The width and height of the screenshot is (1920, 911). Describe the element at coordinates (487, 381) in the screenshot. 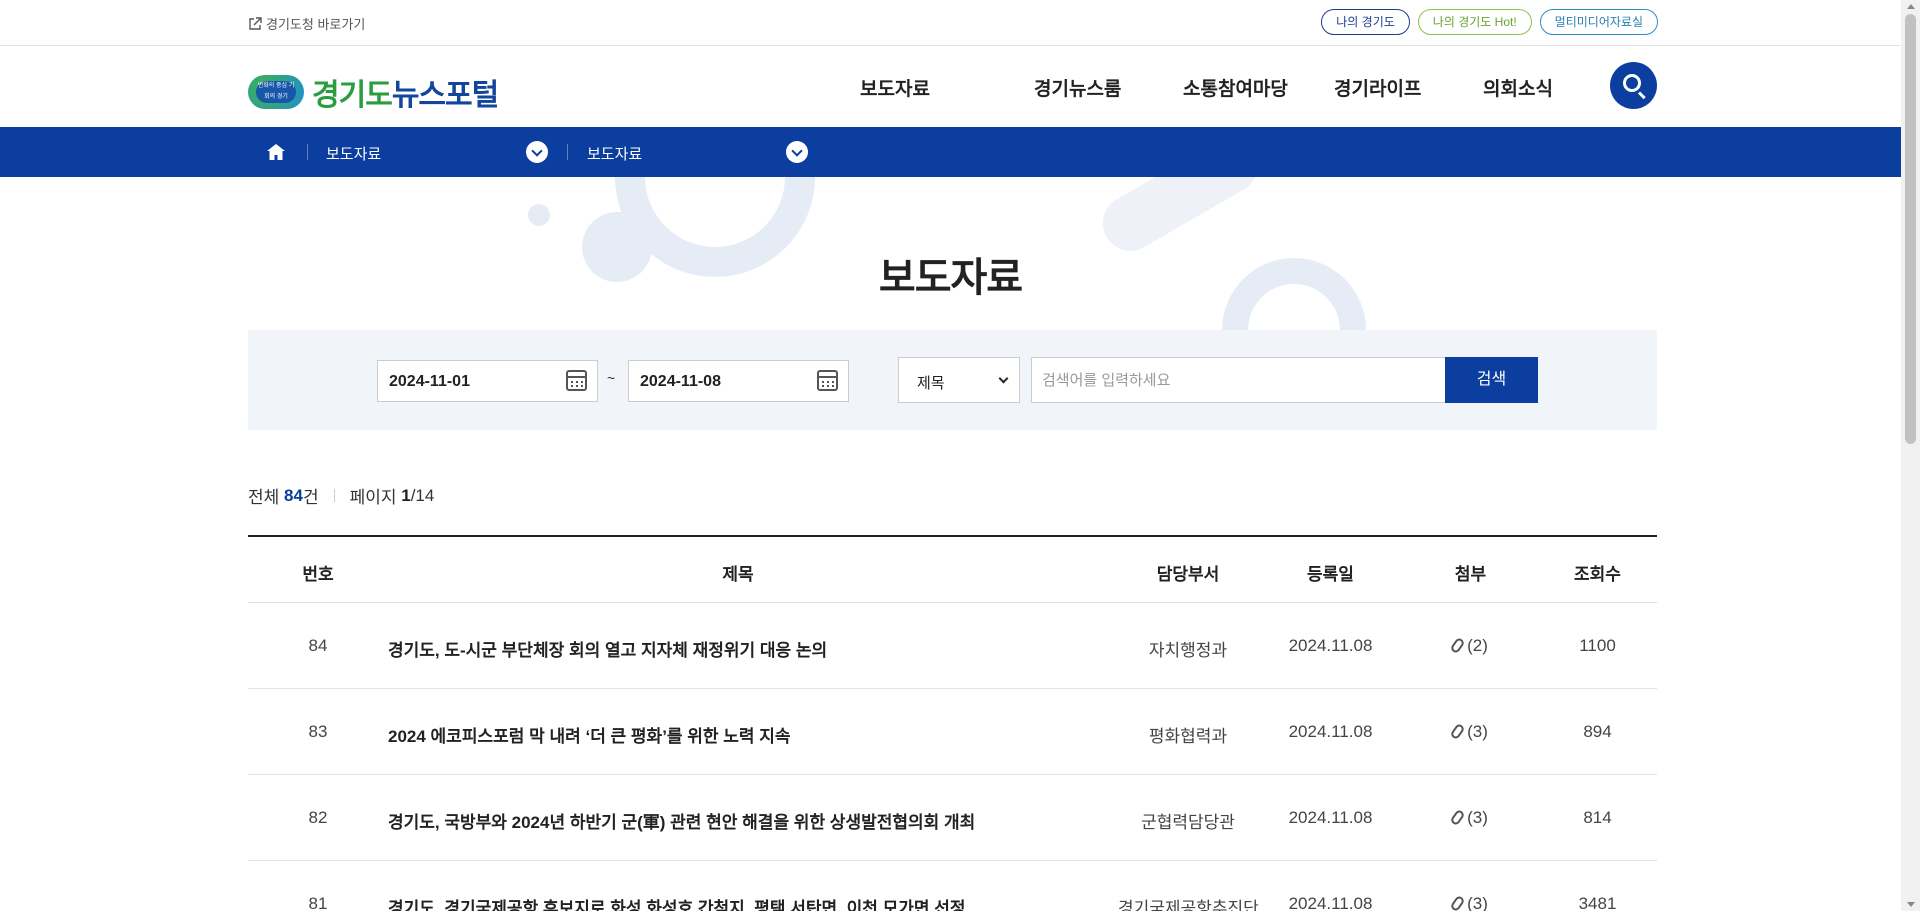

I see `start-date-field: 2024-11-01` at that location.